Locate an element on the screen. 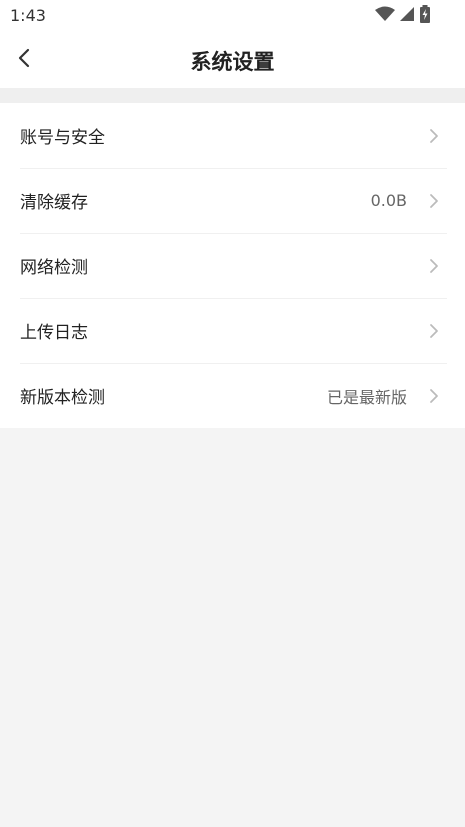 The height and width of the screenshot is (827, 465). settings-item-network-check: 网络检测 is located at coordinates (232, 265).